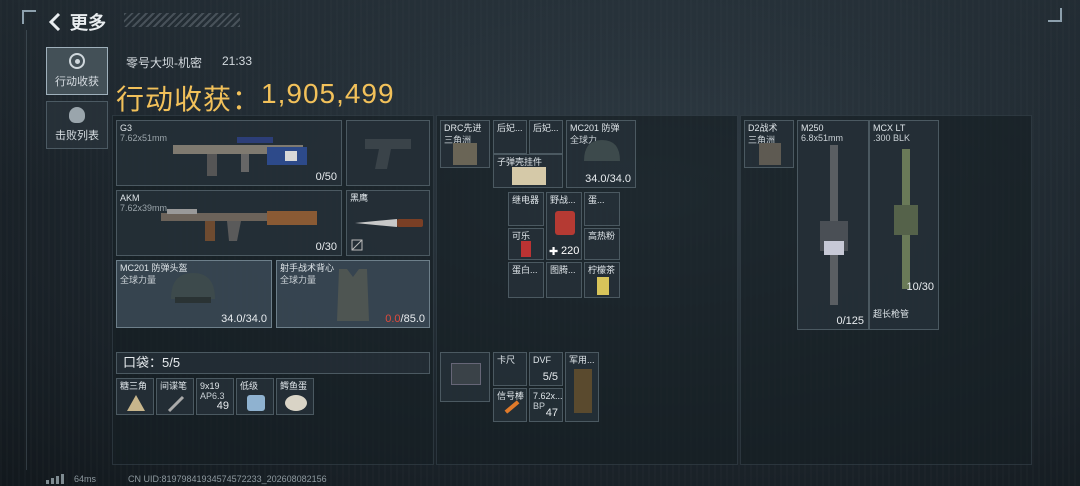 The width and height of the screenshot is (1080, 486). I want to click on plus-icon: ✚, so click(554, 252).